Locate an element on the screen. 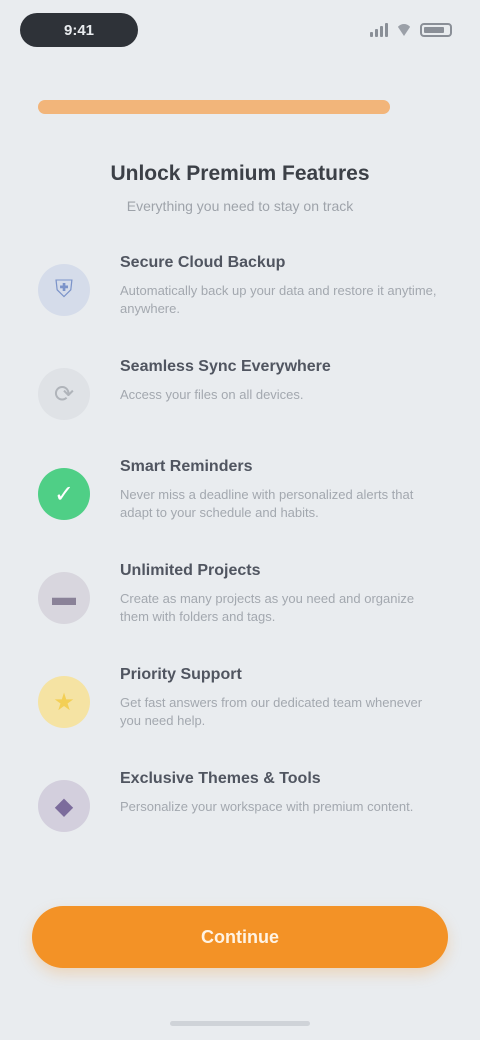 Image resolution: width=480 pixels, height=1040 pixels. shield-icon: ⛨ is located at coordinates (64, 290).